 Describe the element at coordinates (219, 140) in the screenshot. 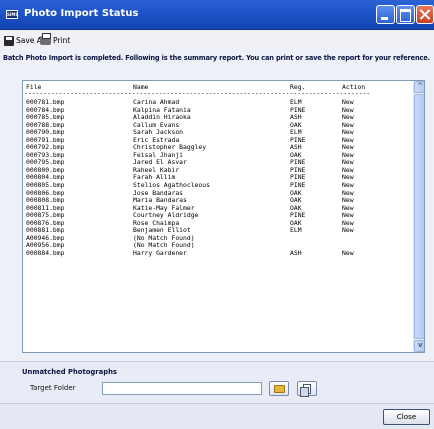

I see `report-row: 000791.bmp Eric Estrada PINE New` at that location.